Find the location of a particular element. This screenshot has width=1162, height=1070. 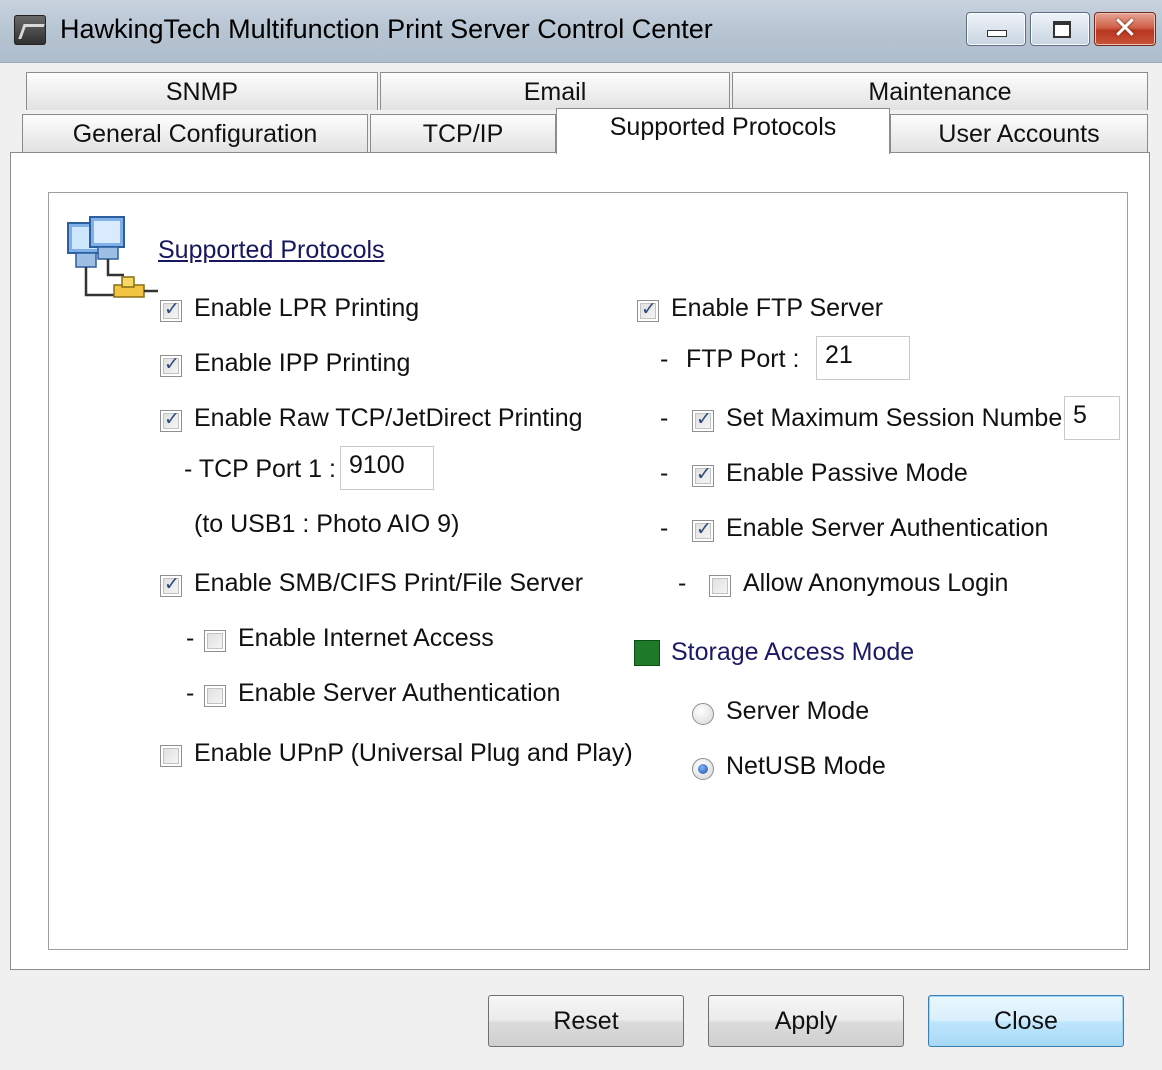

tcp-port-label: - TCP Port 1 : is located at coordinates (260, 469).